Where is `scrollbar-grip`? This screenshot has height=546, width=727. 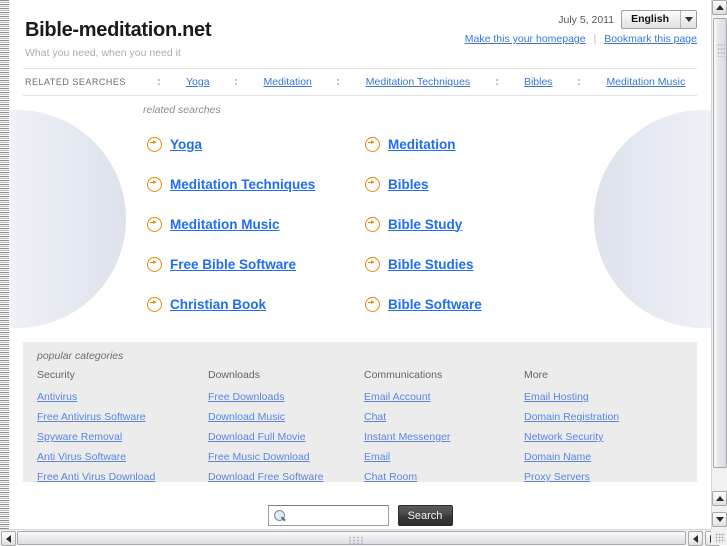
scrollbar-grip is located at coordinates (356, 540).